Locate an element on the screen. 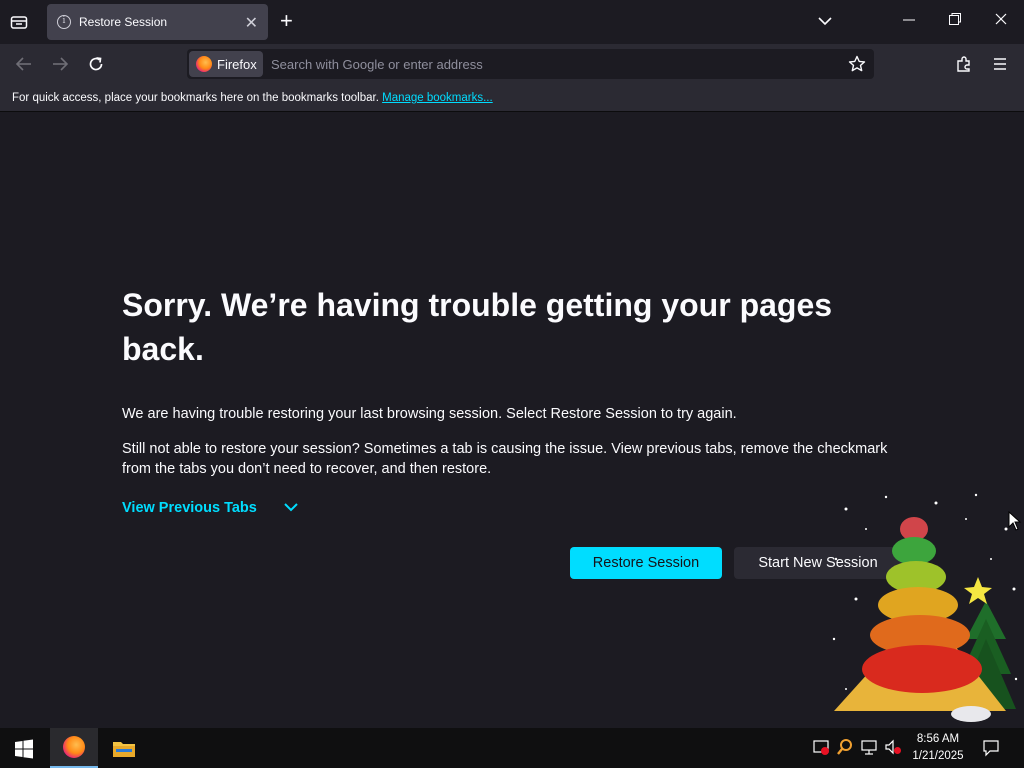  address-bar: Firefox is located at coordinates (530, 64).